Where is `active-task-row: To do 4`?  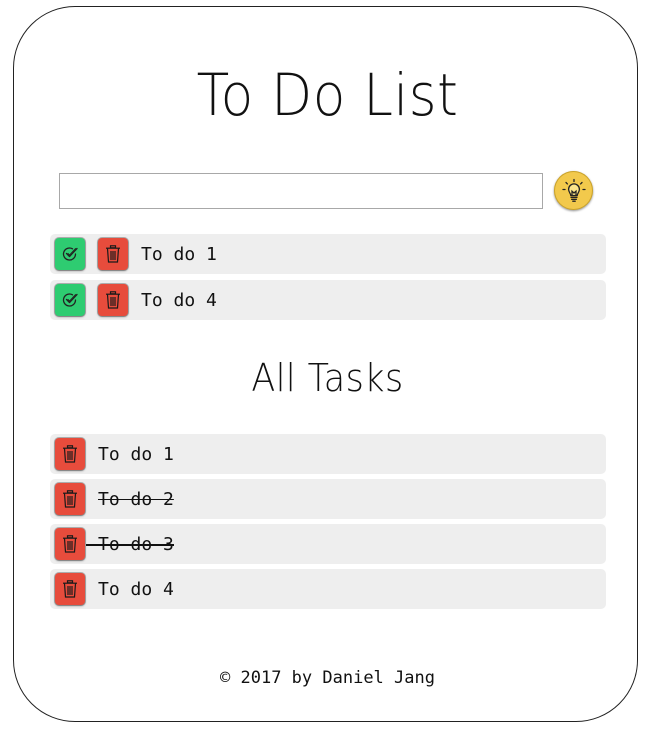 active-task-row: To do 4 is located at coordinates (328, 300).